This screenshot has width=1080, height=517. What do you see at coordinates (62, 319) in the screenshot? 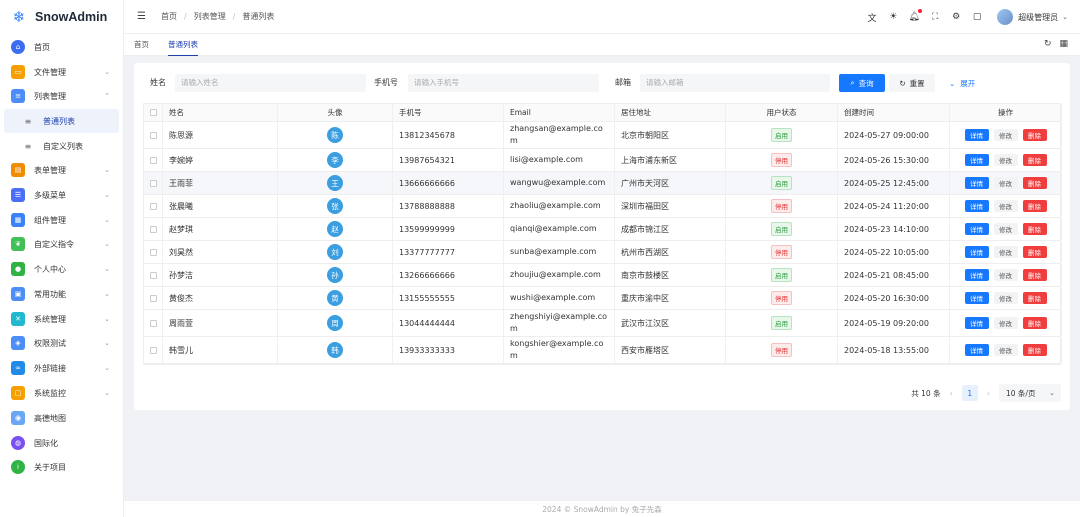
I see `sidebar-item: ✕ 系统管理 ⌄` at bounding box center [62, 319].